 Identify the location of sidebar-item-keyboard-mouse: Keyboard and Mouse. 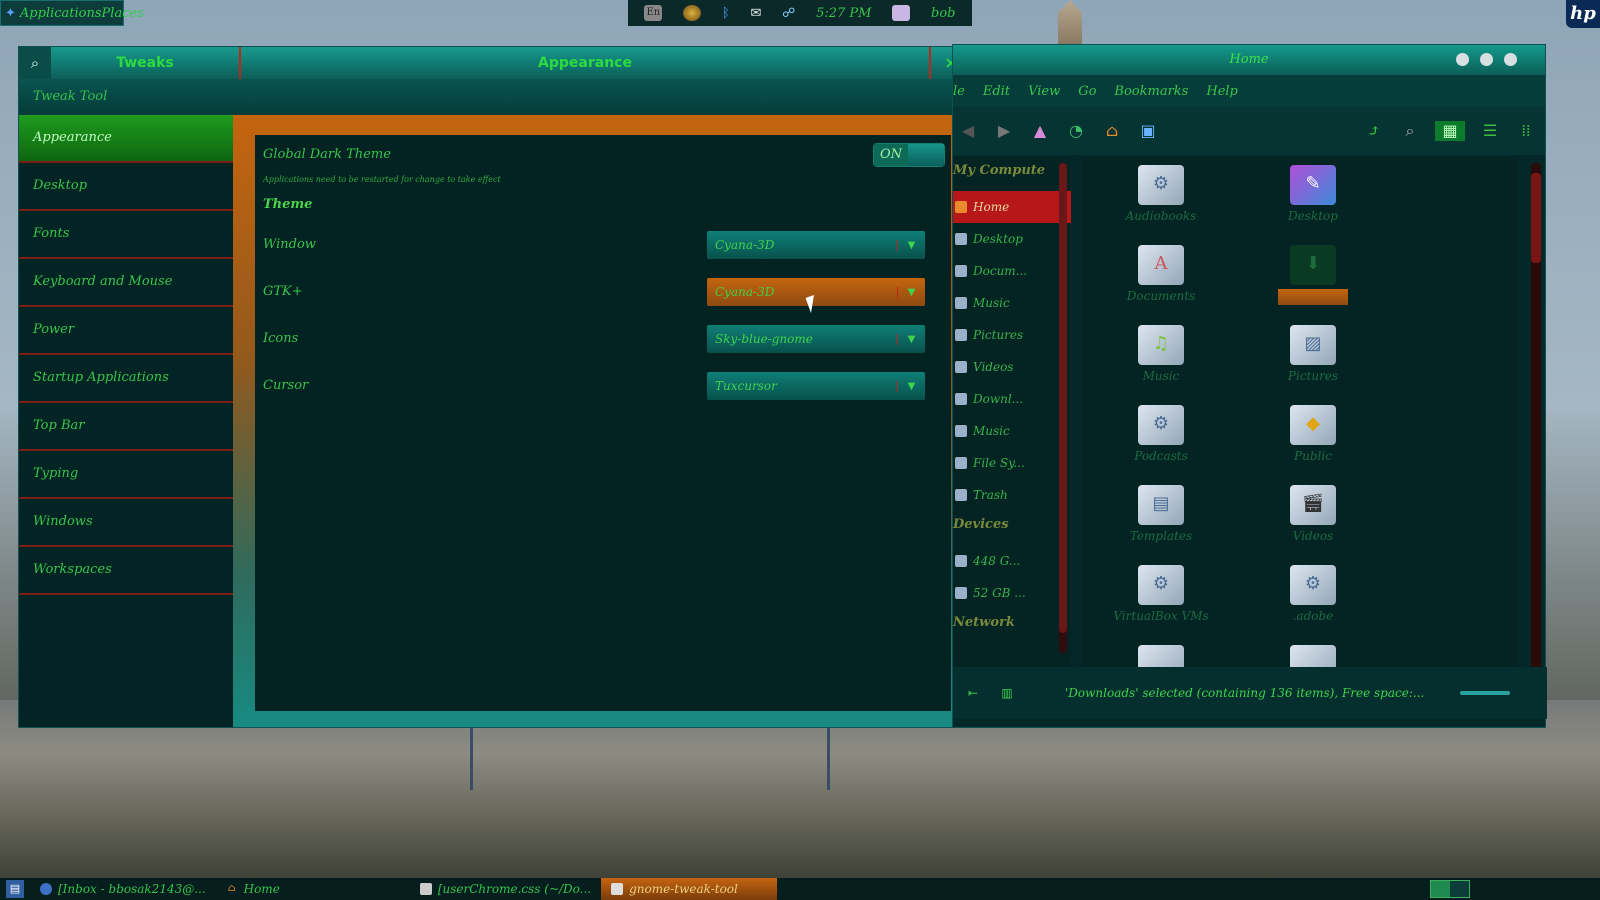
(126, 283).